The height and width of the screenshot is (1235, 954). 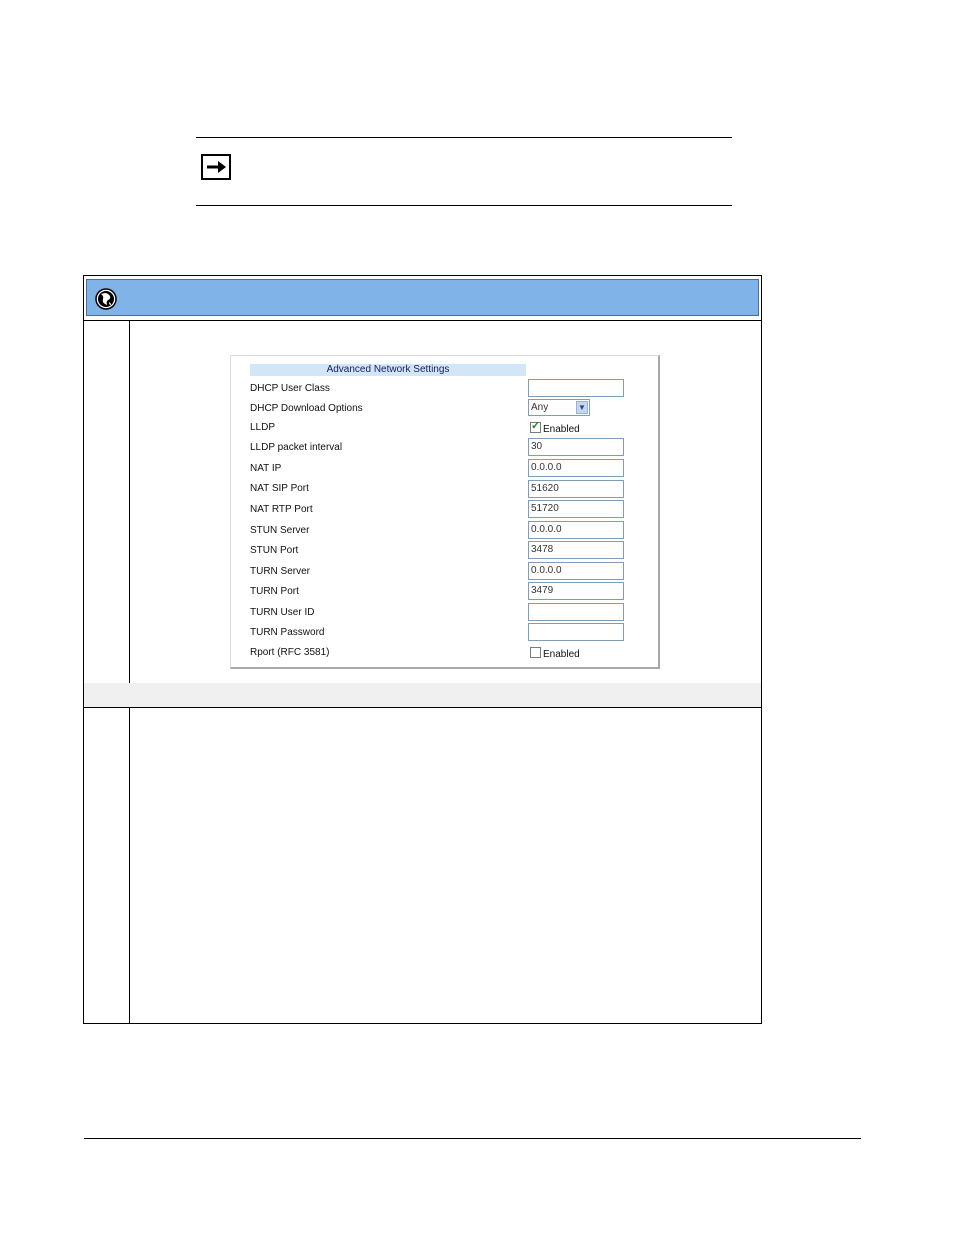 What do you see at coordinates (290, 388) in the screenshot?
I see `dhcp-user-class-label: DHCP User Class` at bounding box center [290, 388].